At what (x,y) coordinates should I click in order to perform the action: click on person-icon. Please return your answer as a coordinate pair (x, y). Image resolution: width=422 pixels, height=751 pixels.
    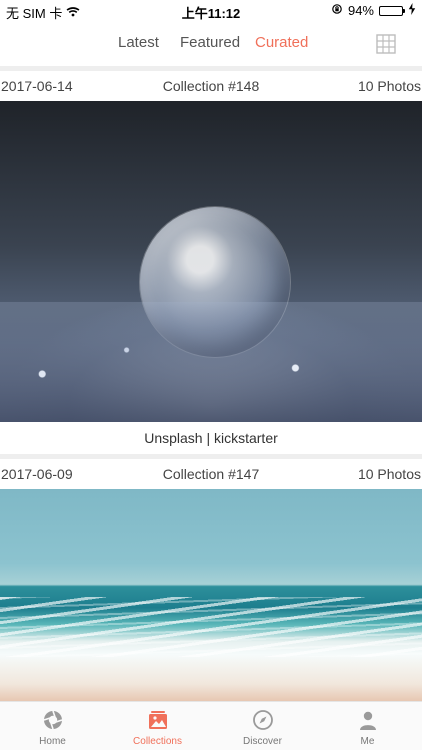
    Looking at the image, I should click on (368, 720).